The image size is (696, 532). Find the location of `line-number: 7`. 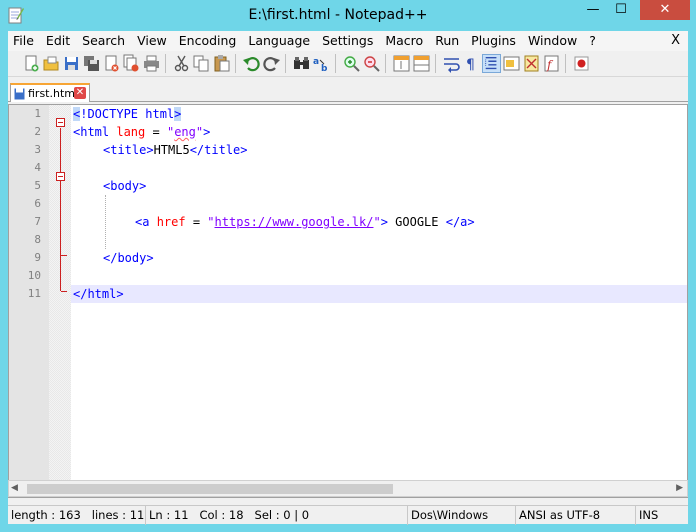

line-number: 7 is located at coordinates (37, 221).